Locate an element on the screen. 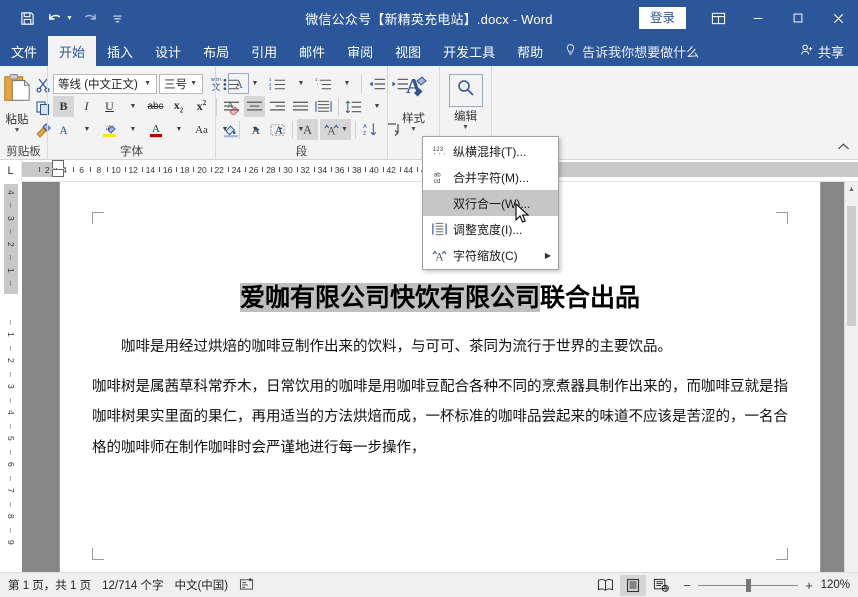 The image size is (858, 597). zoom-in-button: + is located at coordinates (809, 585).